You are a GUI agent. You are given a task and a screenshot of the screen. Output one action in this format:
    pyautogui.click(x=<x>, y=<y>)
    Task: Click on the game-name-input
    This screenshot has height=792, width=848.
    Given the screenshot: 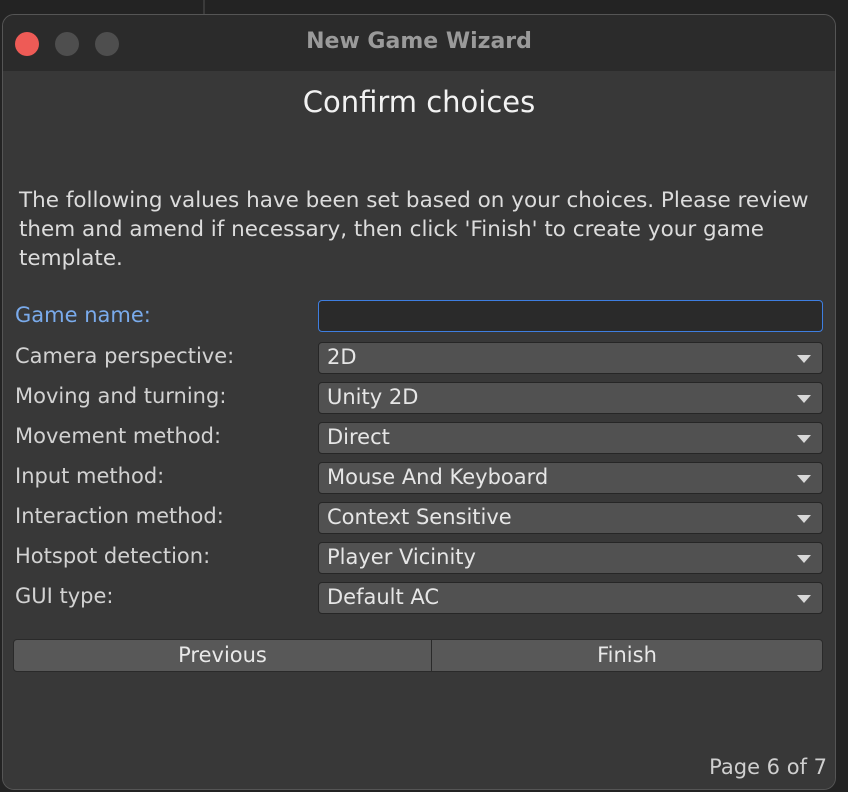 What is the action you would take?
    pyautogui.click(x=570, y=316)
    